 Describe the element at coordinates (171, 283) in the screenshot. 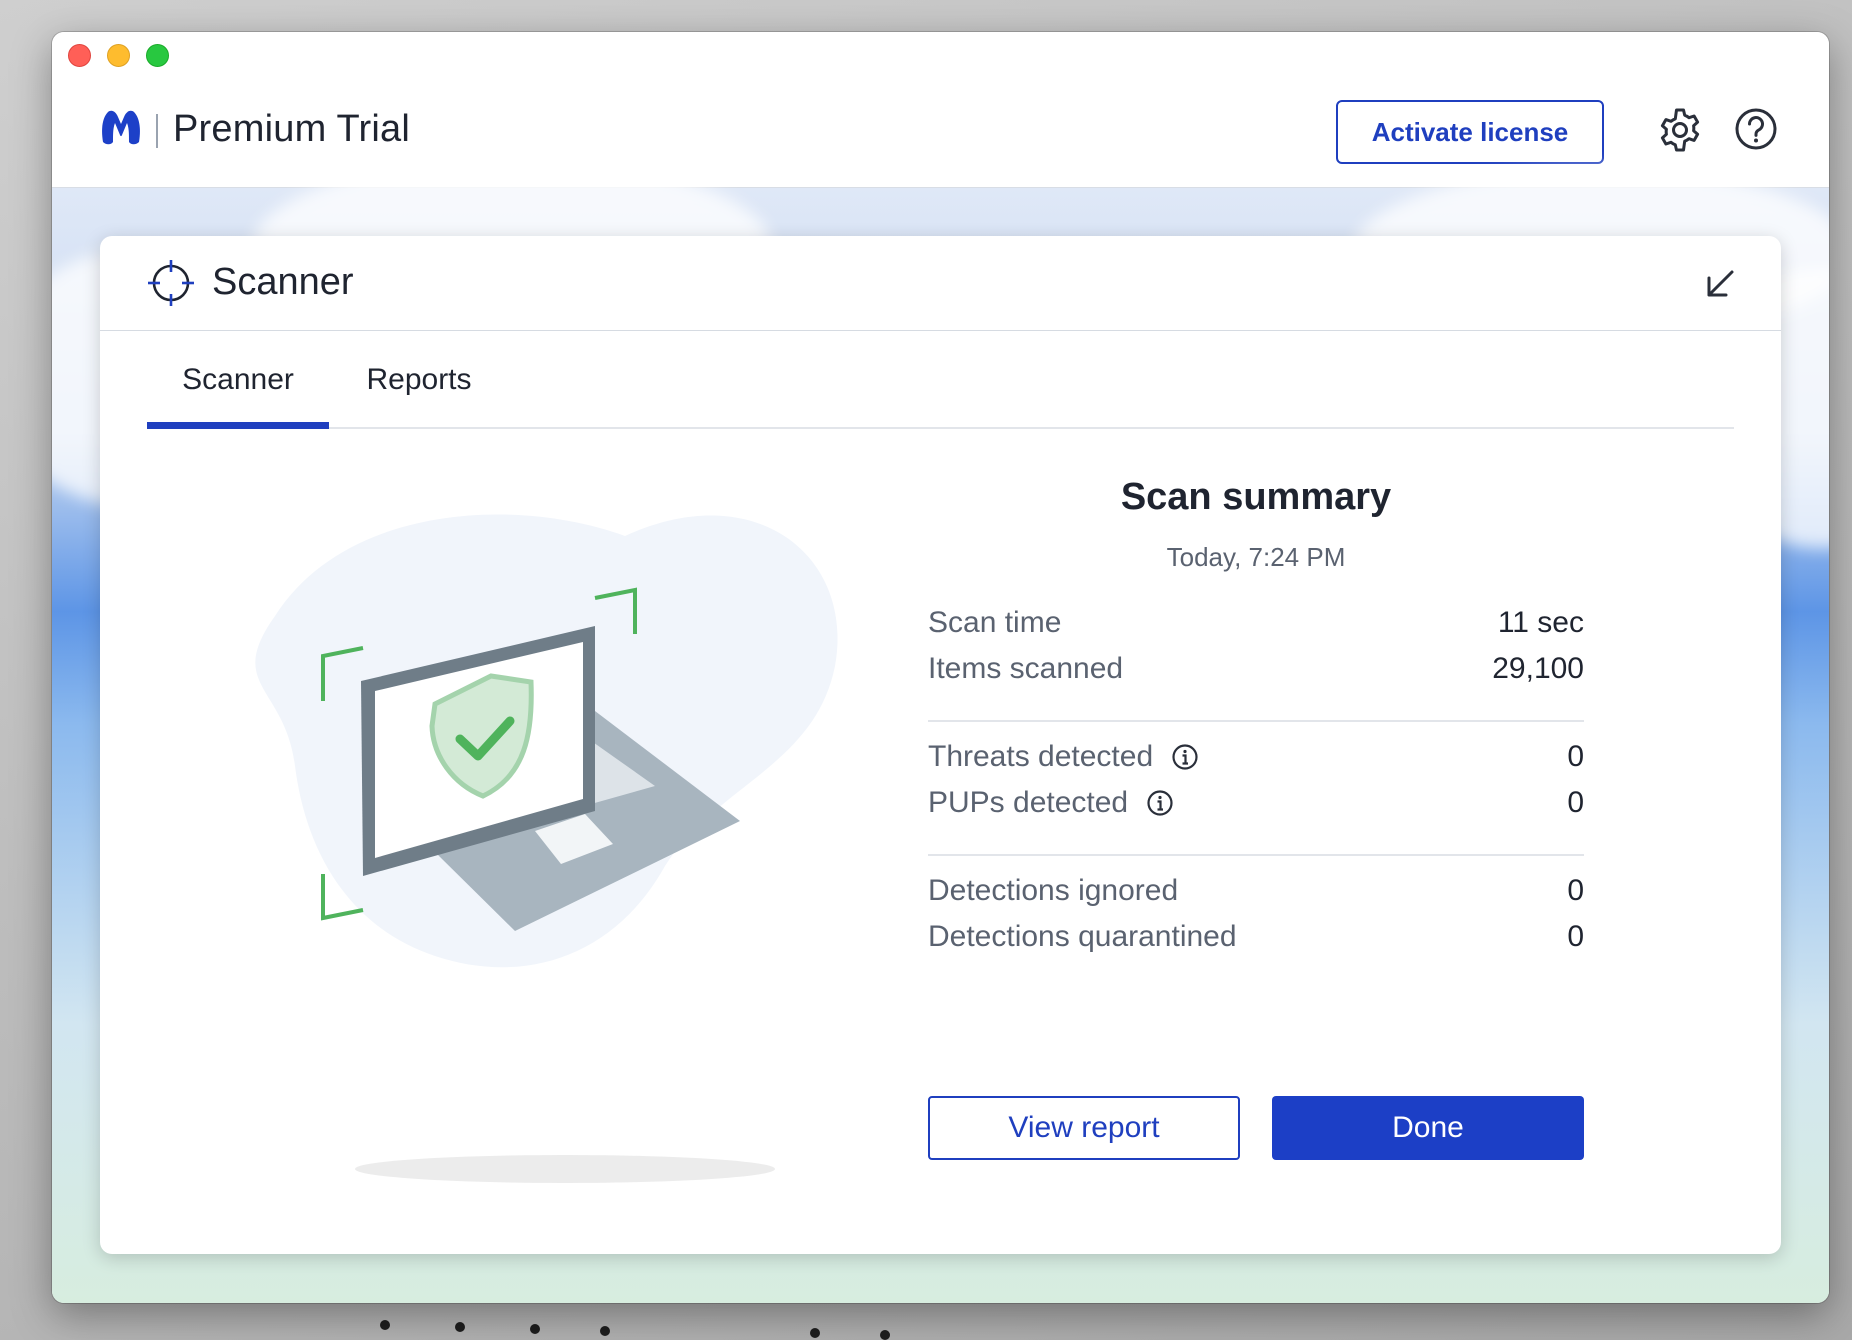

I see `crosshair-icon` at that location.